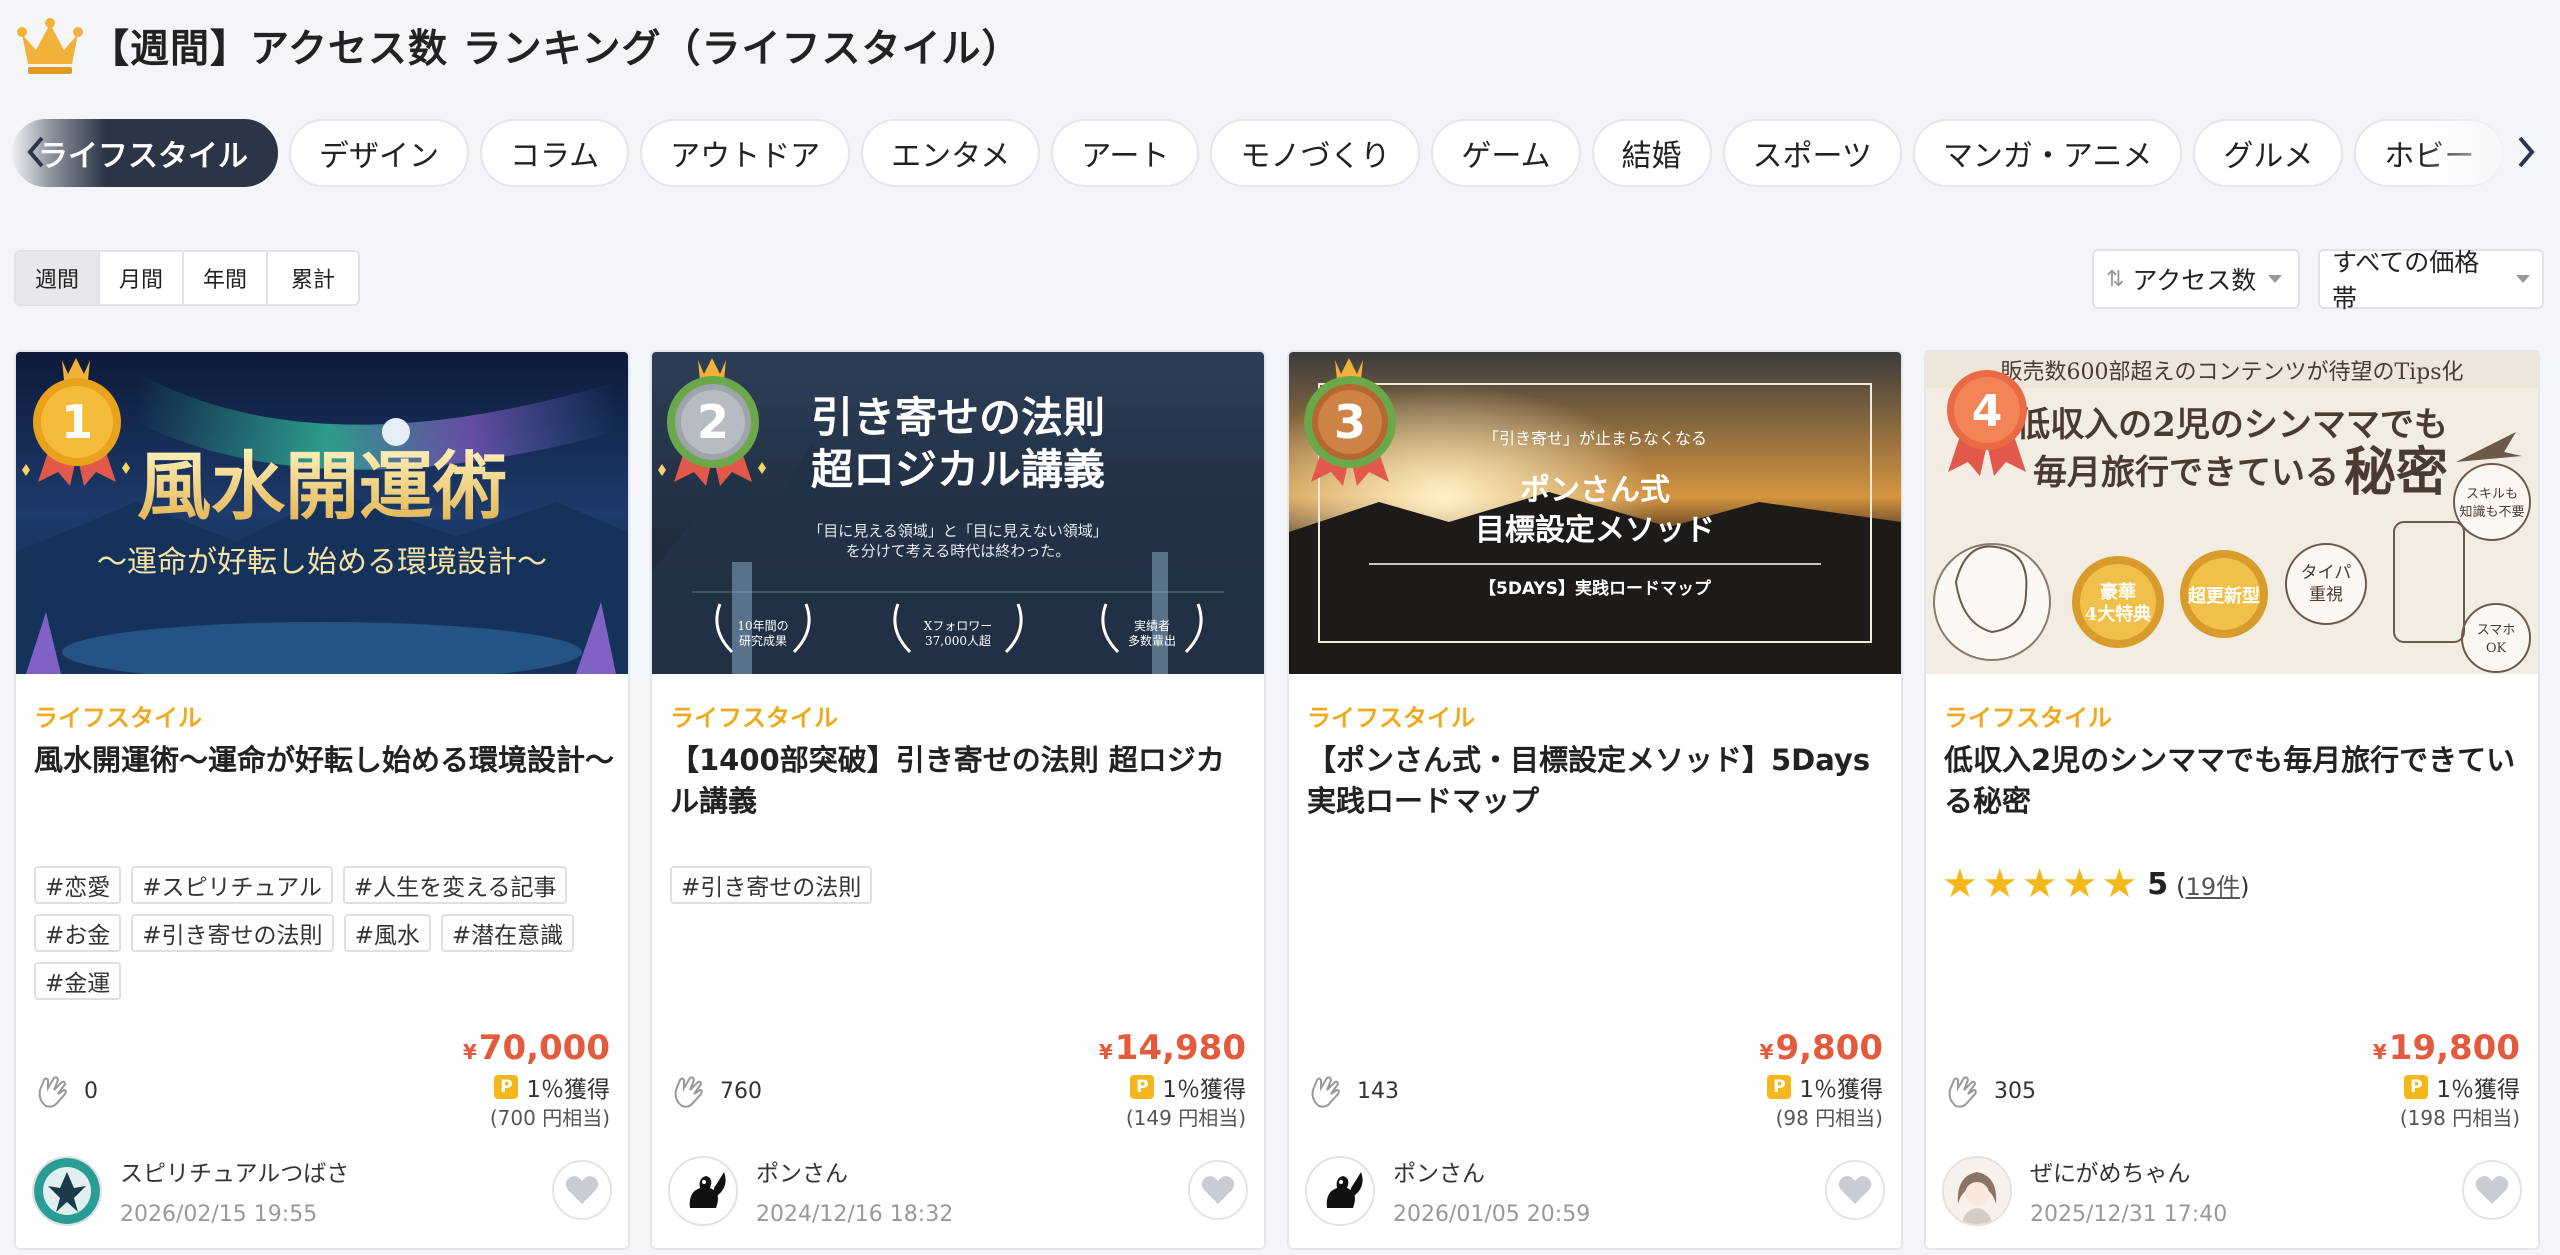  What do you see at coordinates (2459, 1118) in the screenshot?
I see `points-equivalent: (198 円相当)` at bounding box center [2459, 1118].